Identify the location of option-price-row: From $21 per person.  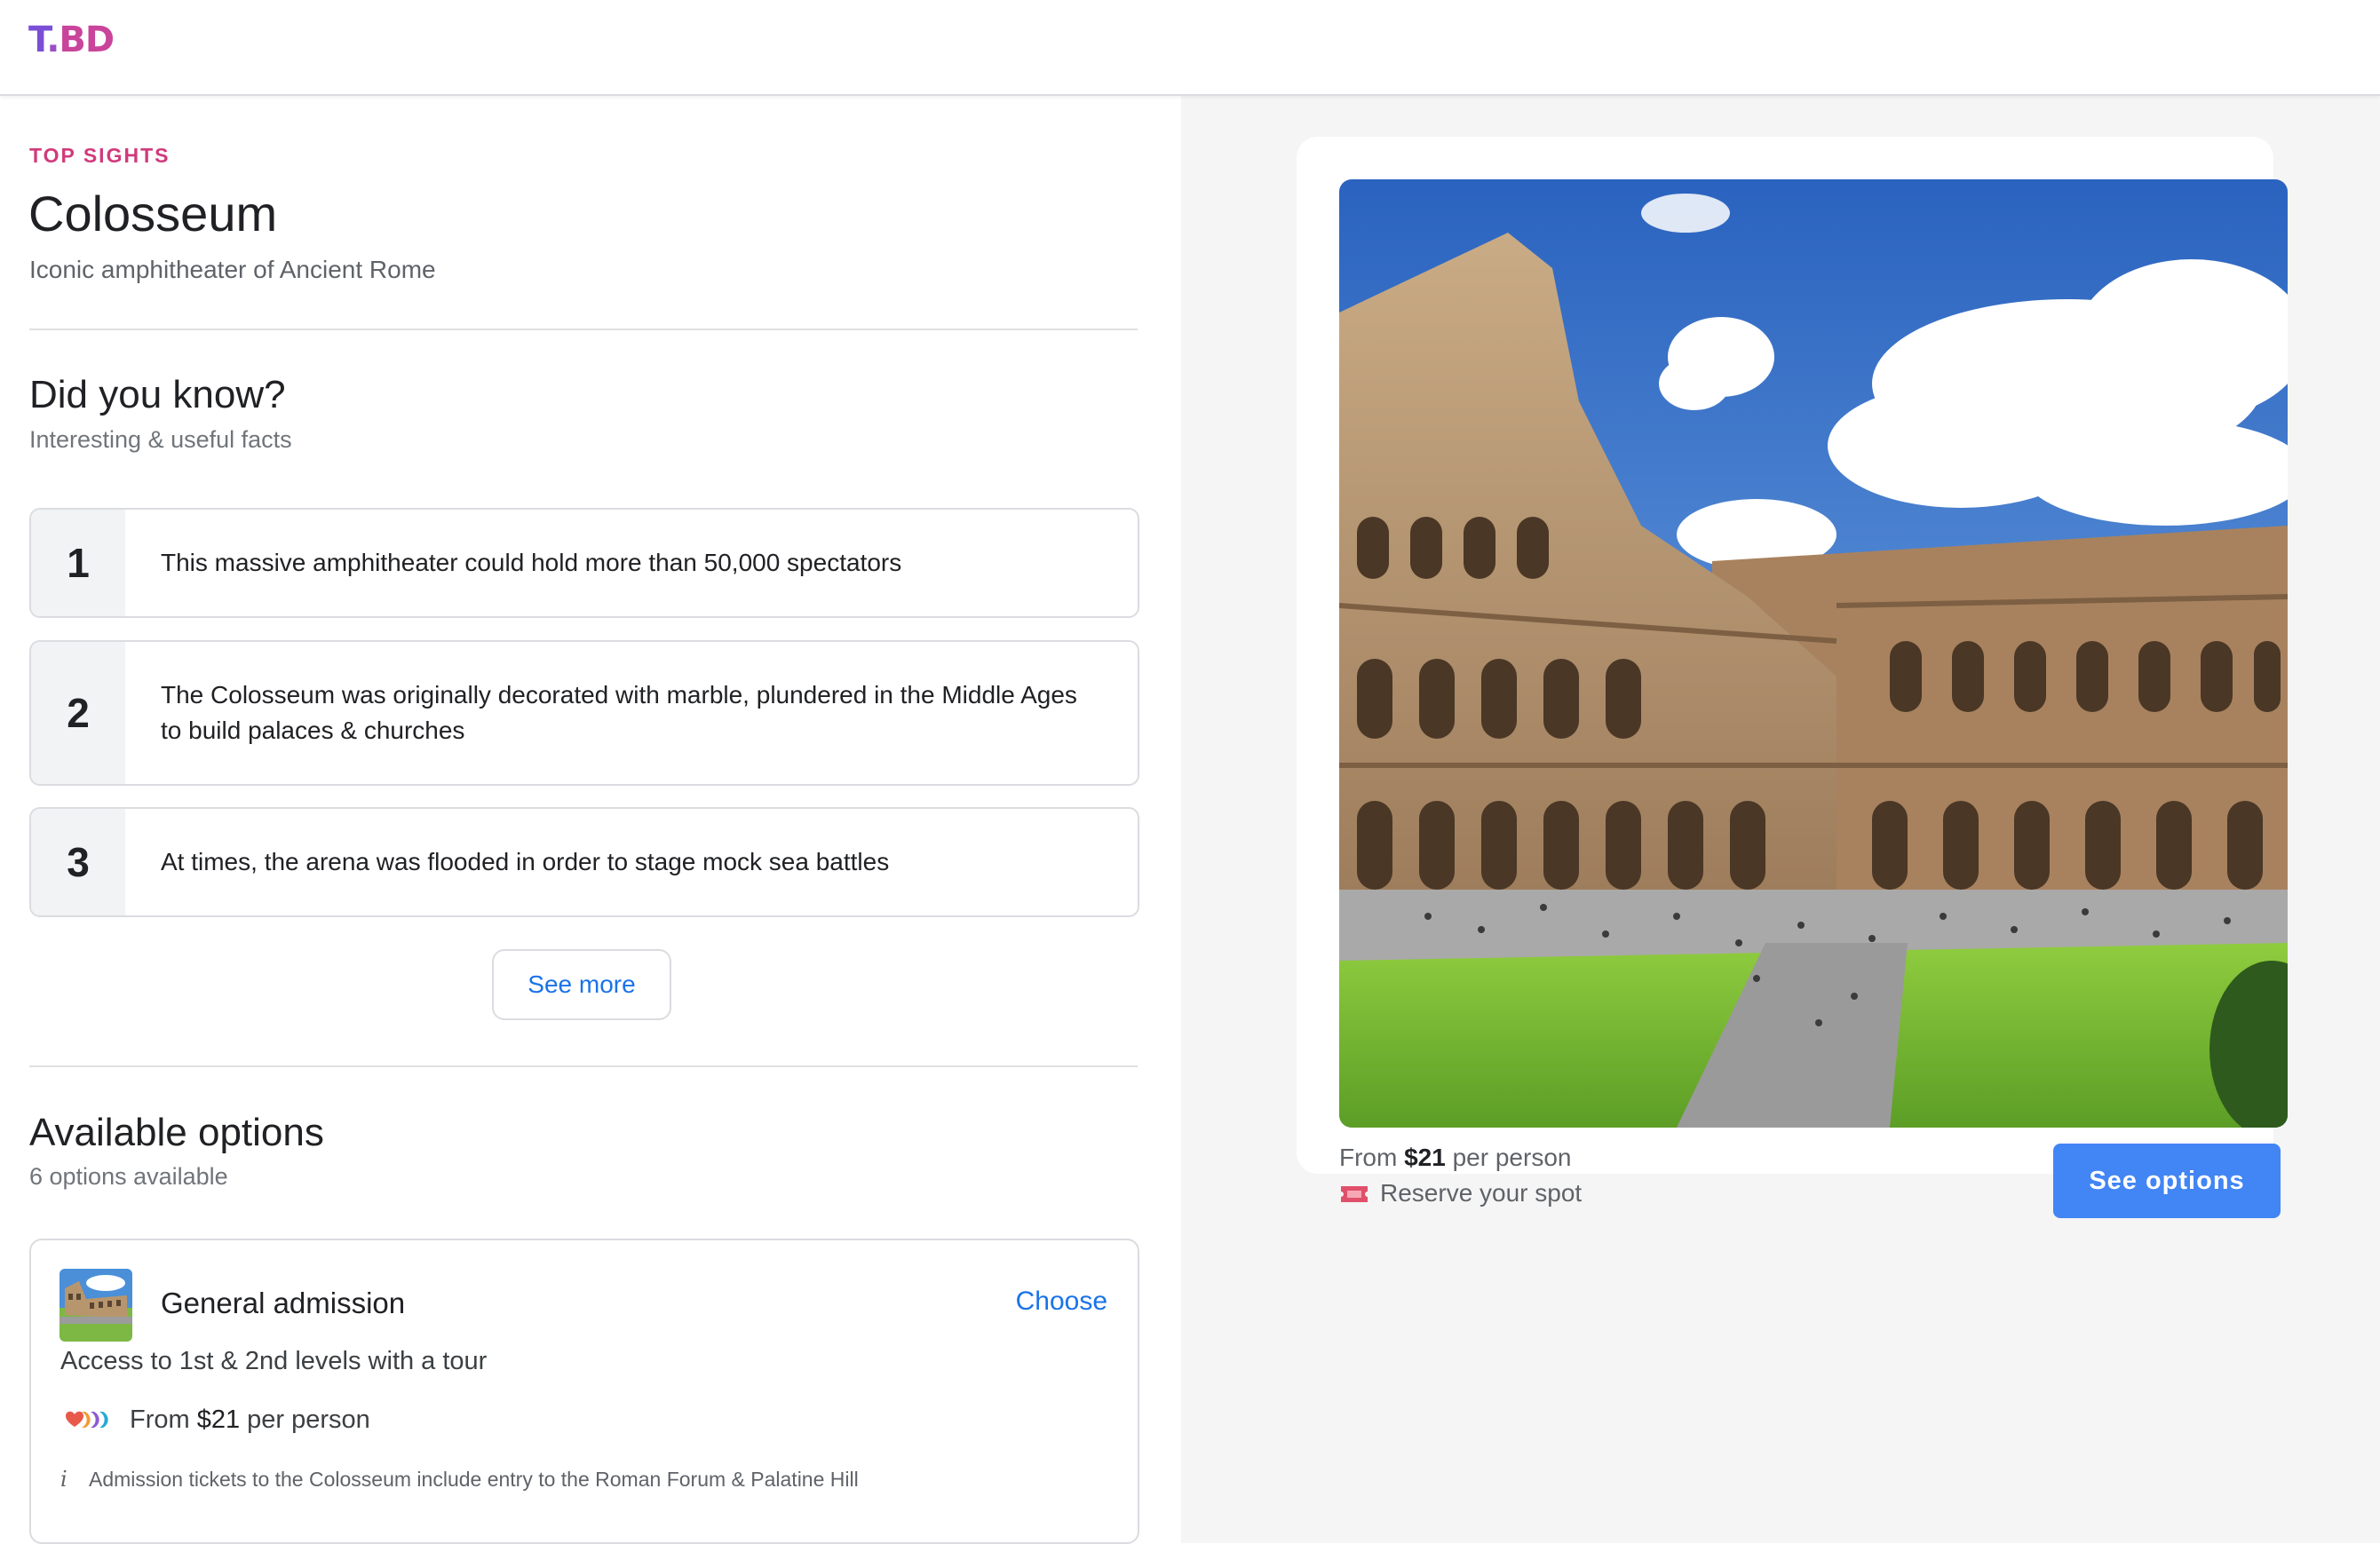
(215, 1419).